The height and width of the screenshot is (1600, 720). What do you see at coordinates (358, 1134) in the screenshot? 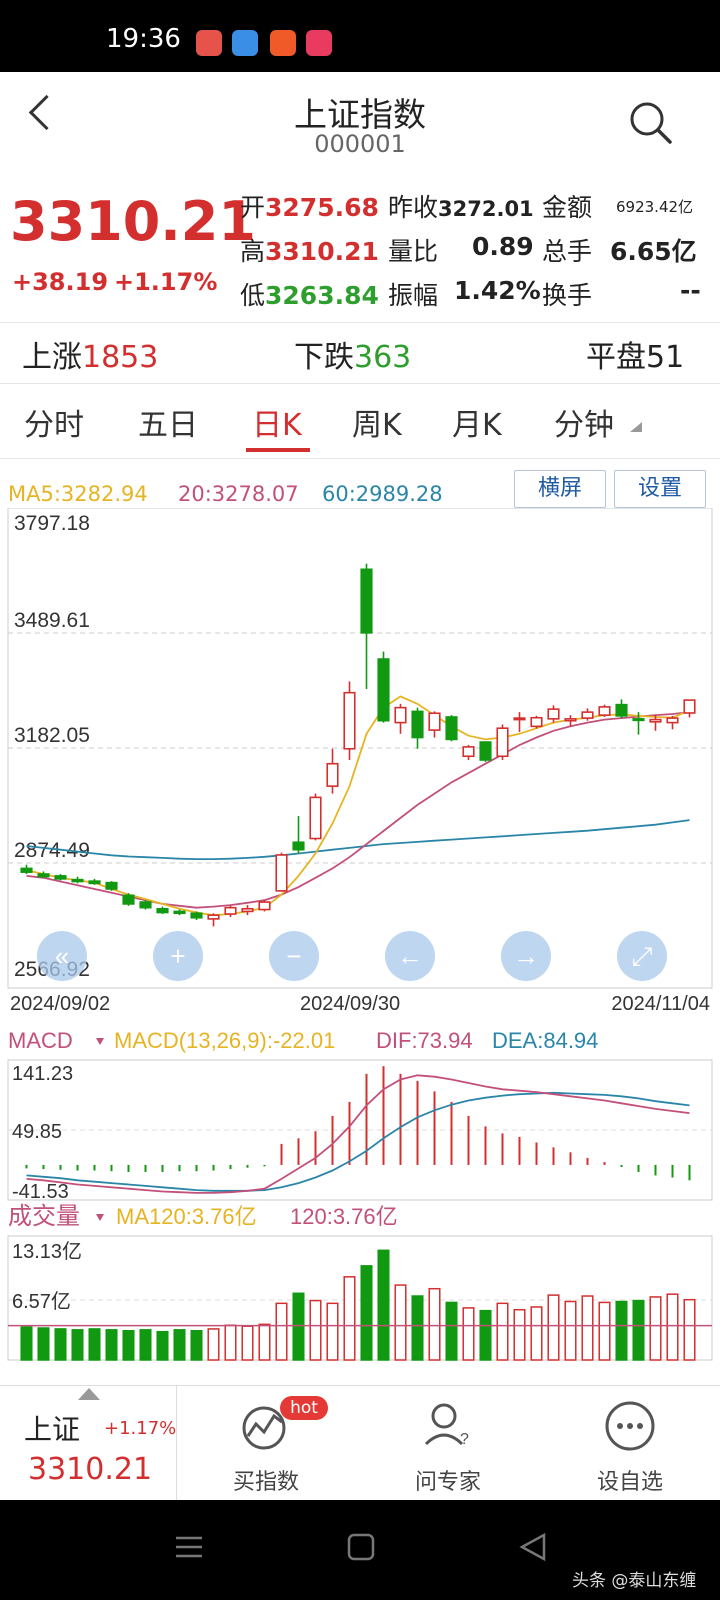
I see `dif-line` at bounding box center [358, 1134].